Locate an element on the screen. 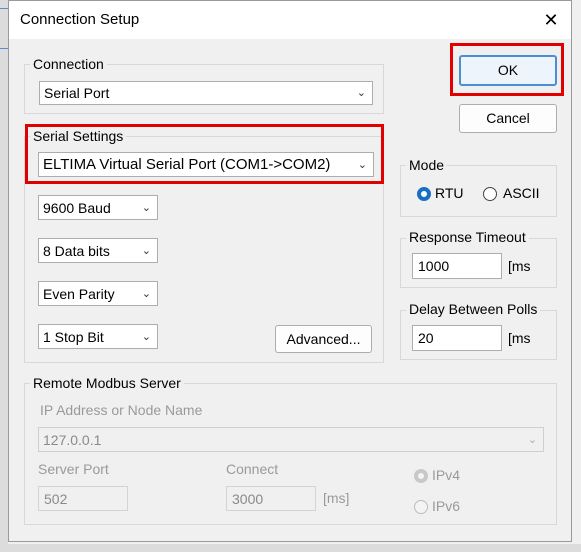 Image resolution: width=581 pixels, height=552 pixels. parity-select: Even Parity ⌄ is located at coordinates (98, 293).